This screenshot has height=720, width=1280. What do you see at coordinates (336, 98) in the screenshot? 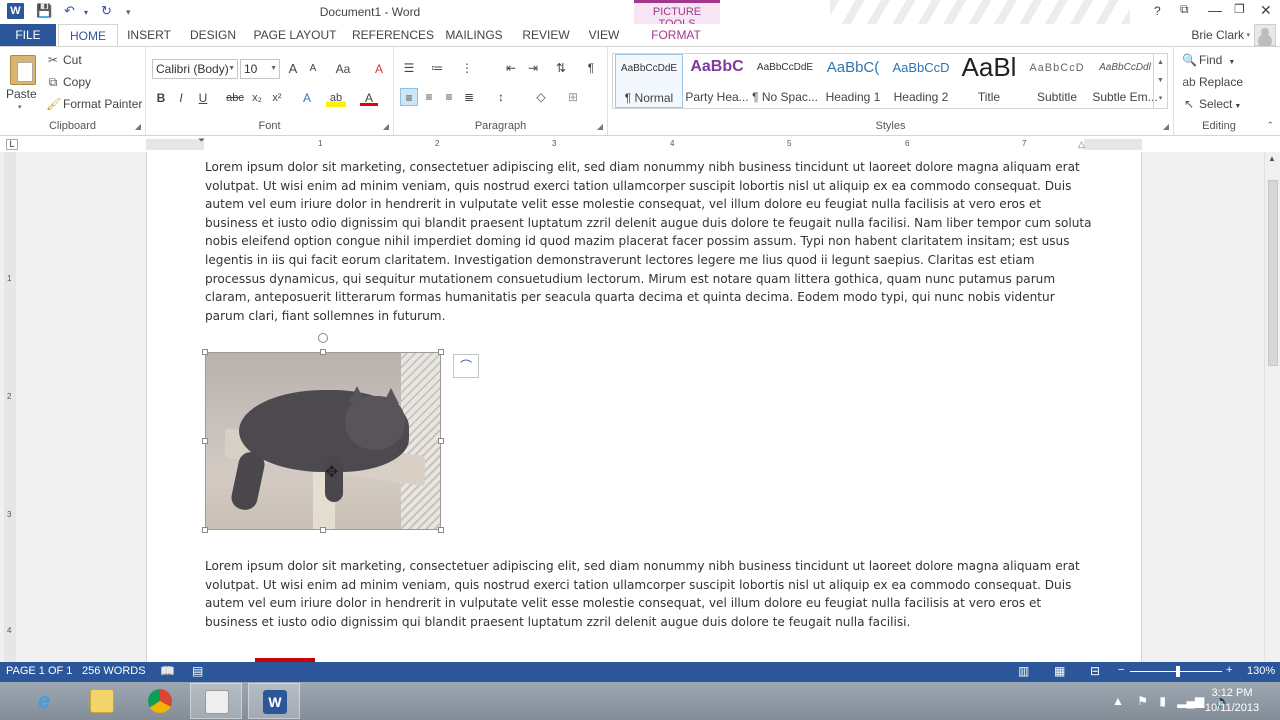
I see `highlight-icon: ab` at bounding box center [336, 98].